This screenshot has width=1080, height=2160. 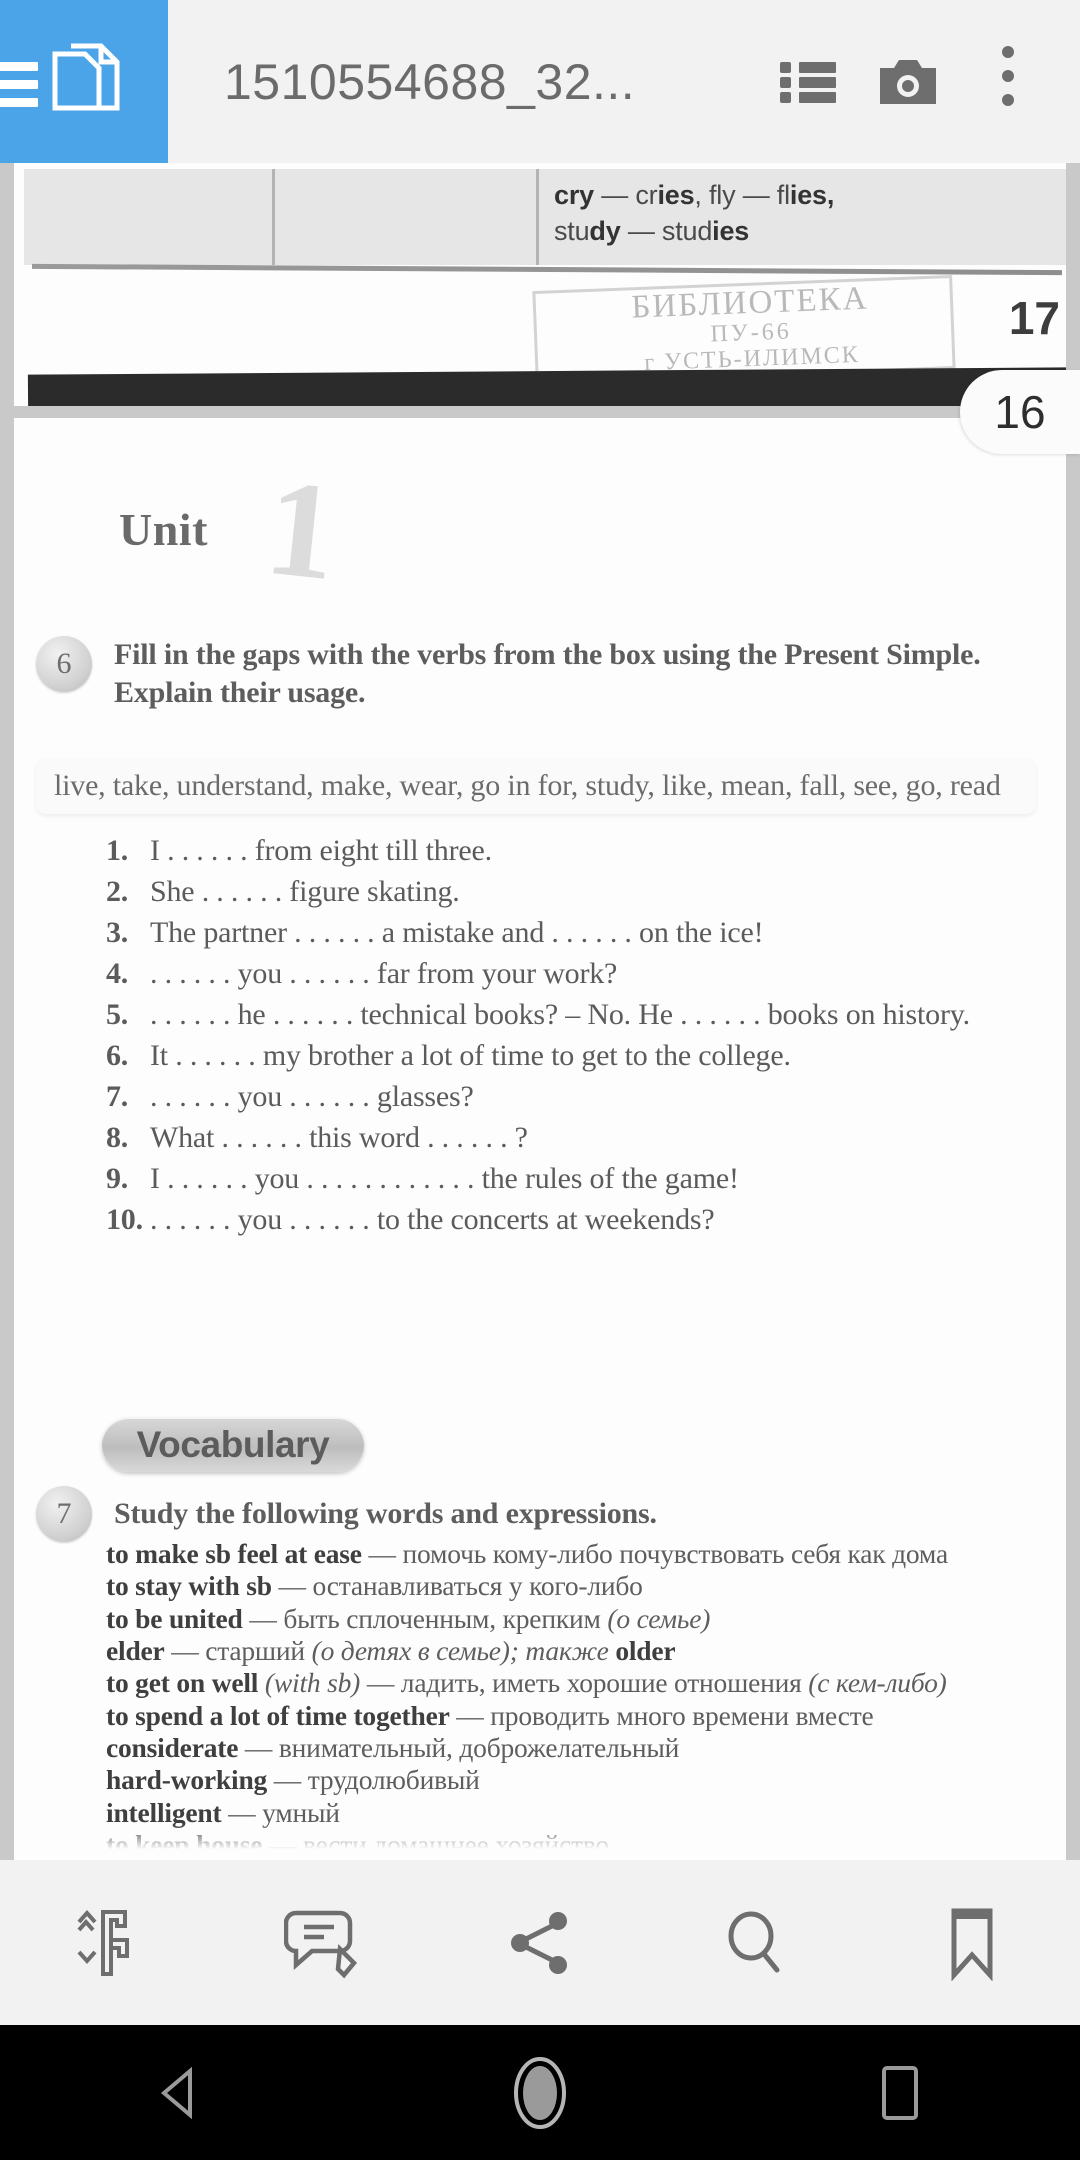 I want to click on vocab-definition: старший, so click(x=258, y=1650).